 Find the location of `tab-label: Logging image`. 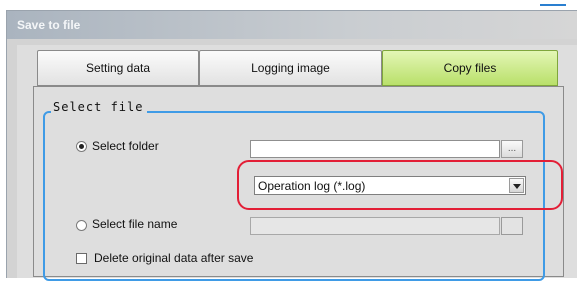

tab-label: Logging image is located at coordinates (290, 68).